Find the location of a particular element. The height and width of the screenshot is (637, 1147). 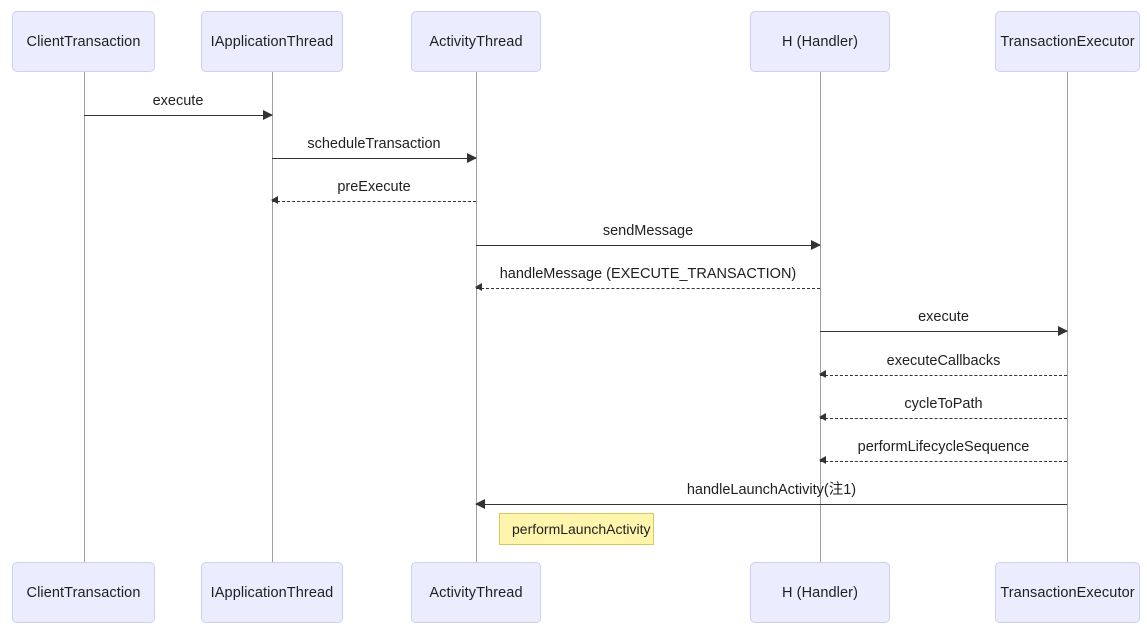

message-label: handleMessage (EXECUTE_TRANSACTION) is located at coordinates (648, 273).